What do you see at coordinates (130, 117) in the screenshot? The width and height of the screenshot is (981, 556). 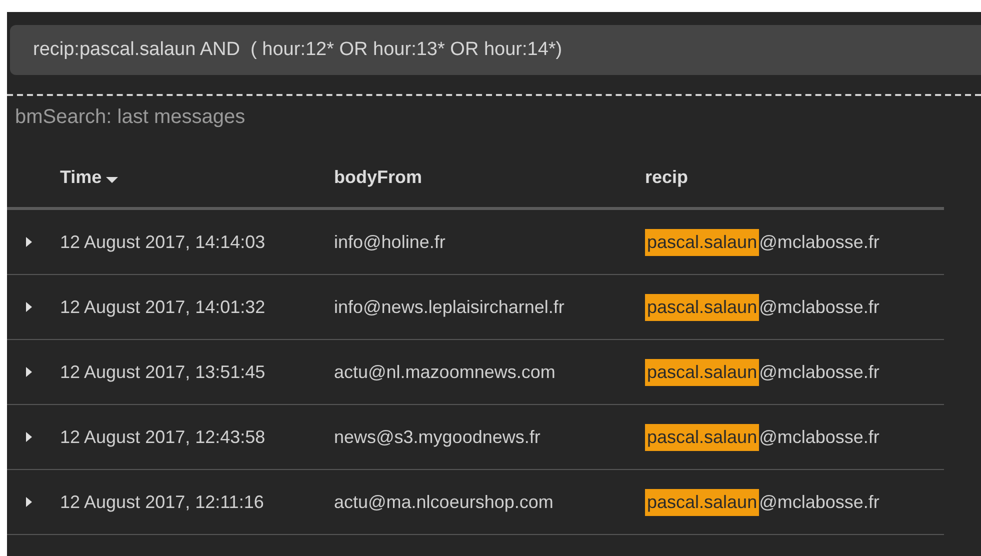 I see `panel-title: bmSearch: last messages` at bounding box center [130, 117].